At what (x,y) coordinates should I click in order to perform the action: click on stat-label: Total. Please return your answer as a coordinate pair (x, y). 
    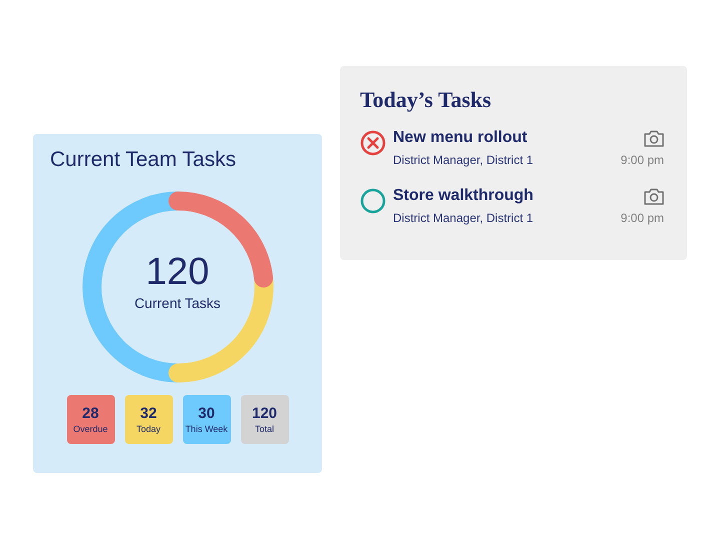
    Looking at the image, I should click on (264, 429).